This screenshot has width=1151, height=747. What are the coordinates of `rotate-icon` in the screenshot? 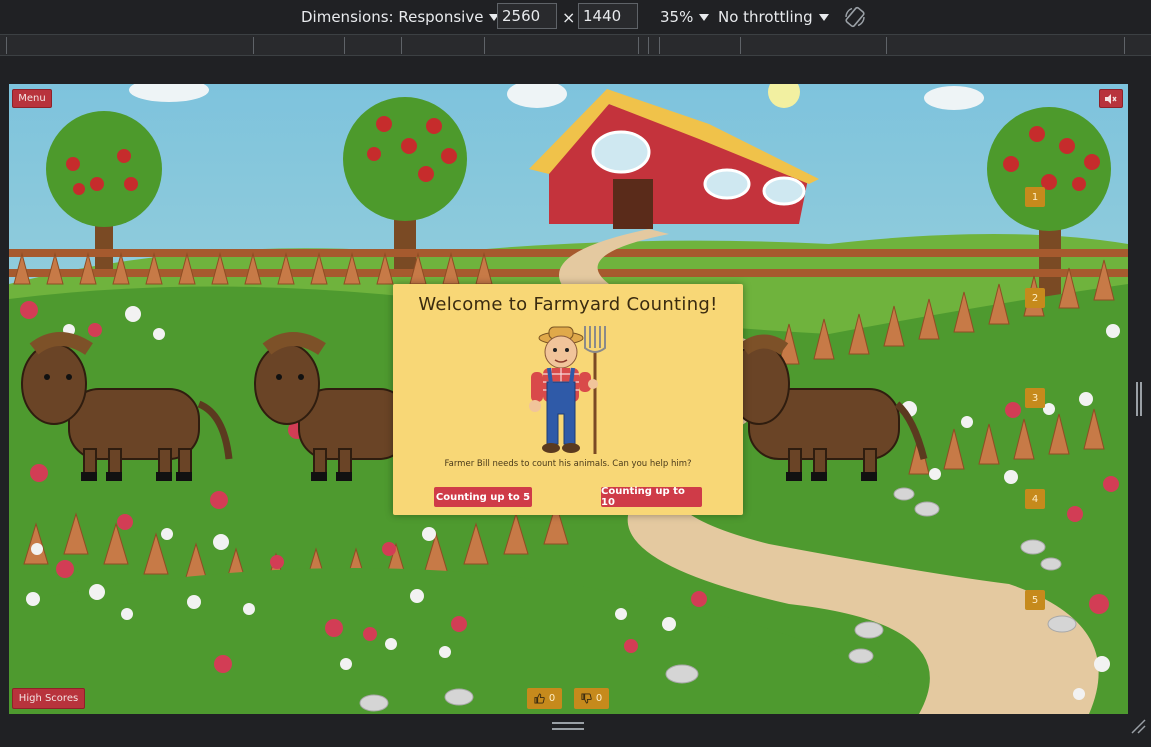 It's located at (855, 17).